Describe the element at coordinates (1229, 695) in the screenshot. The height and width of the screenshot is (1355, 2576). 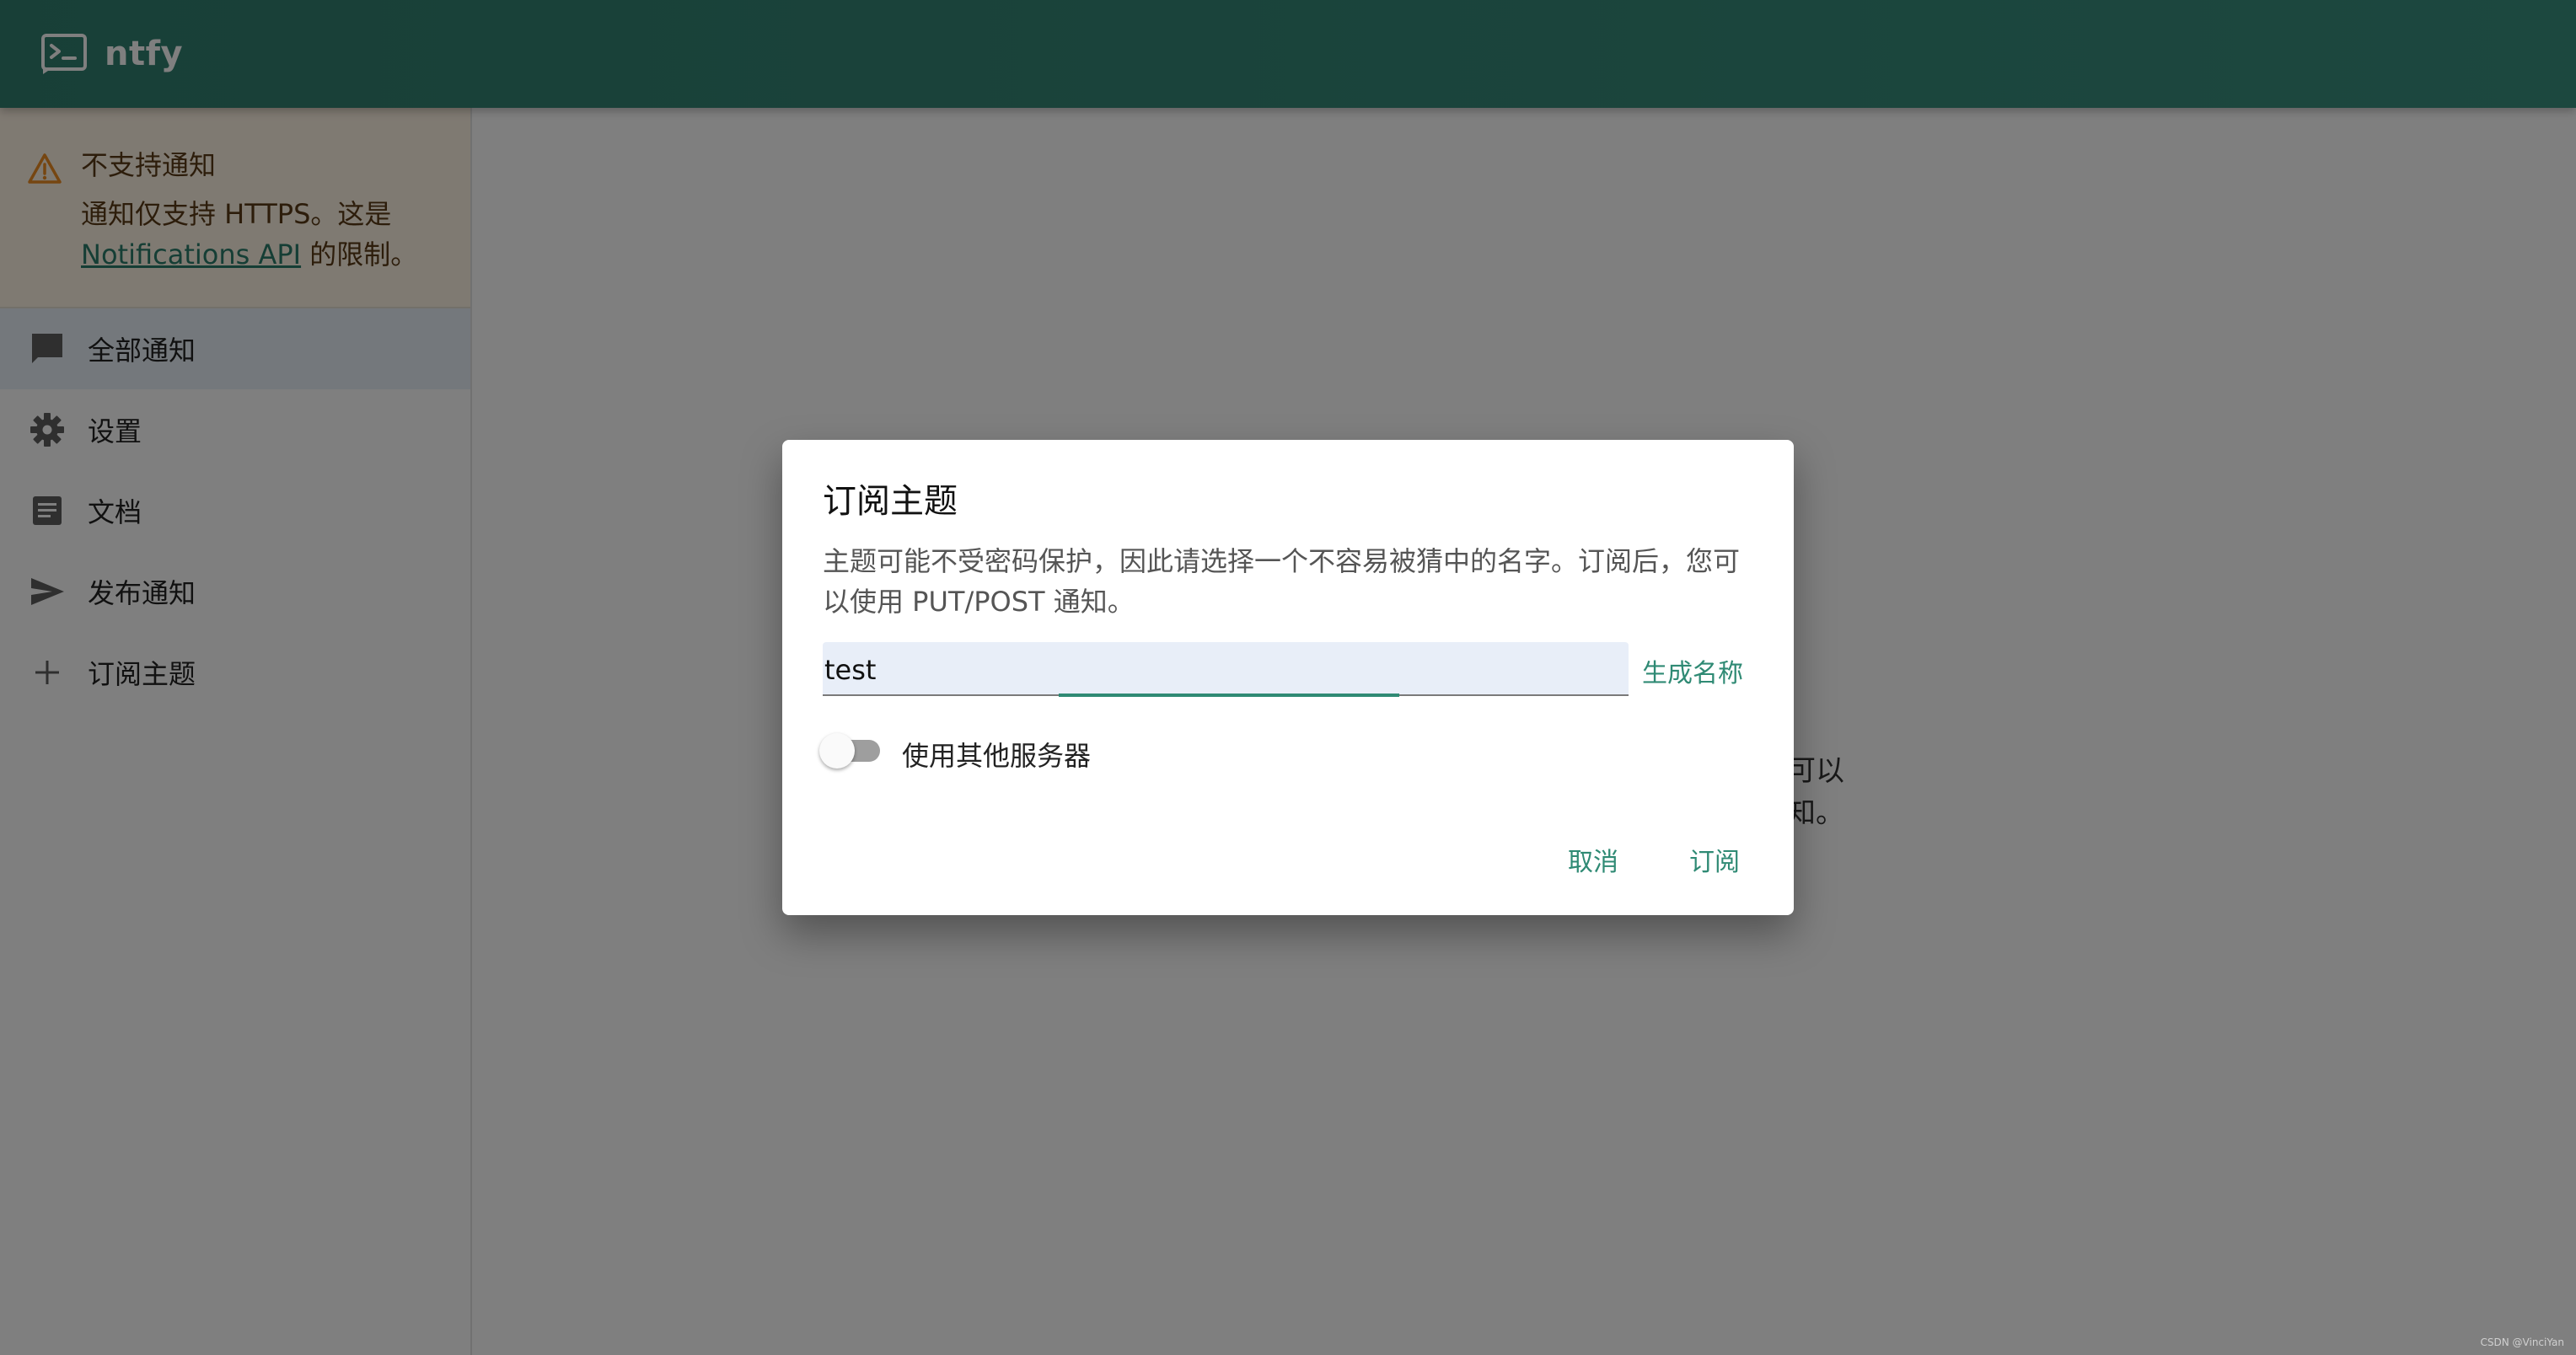
I see `input-focus-underline` at that location.